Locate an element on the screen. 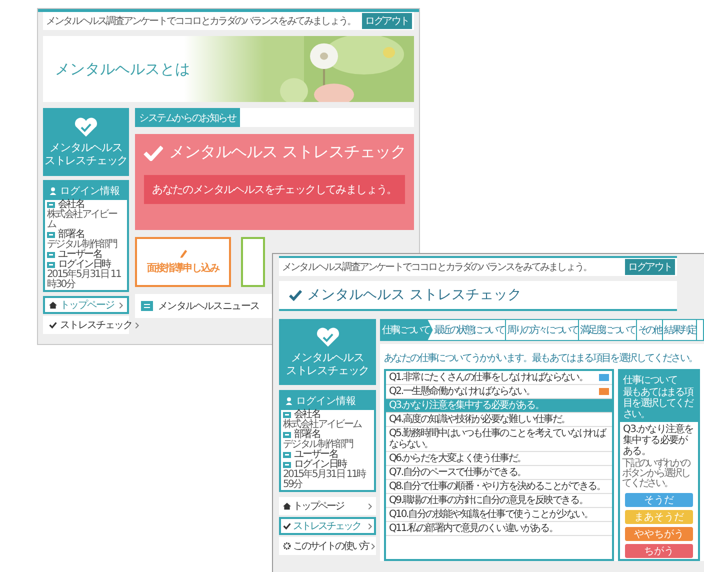 The width and height of the screenshot is (704, 572). step-tab: 満足度について is located at coordinates (608, 330).